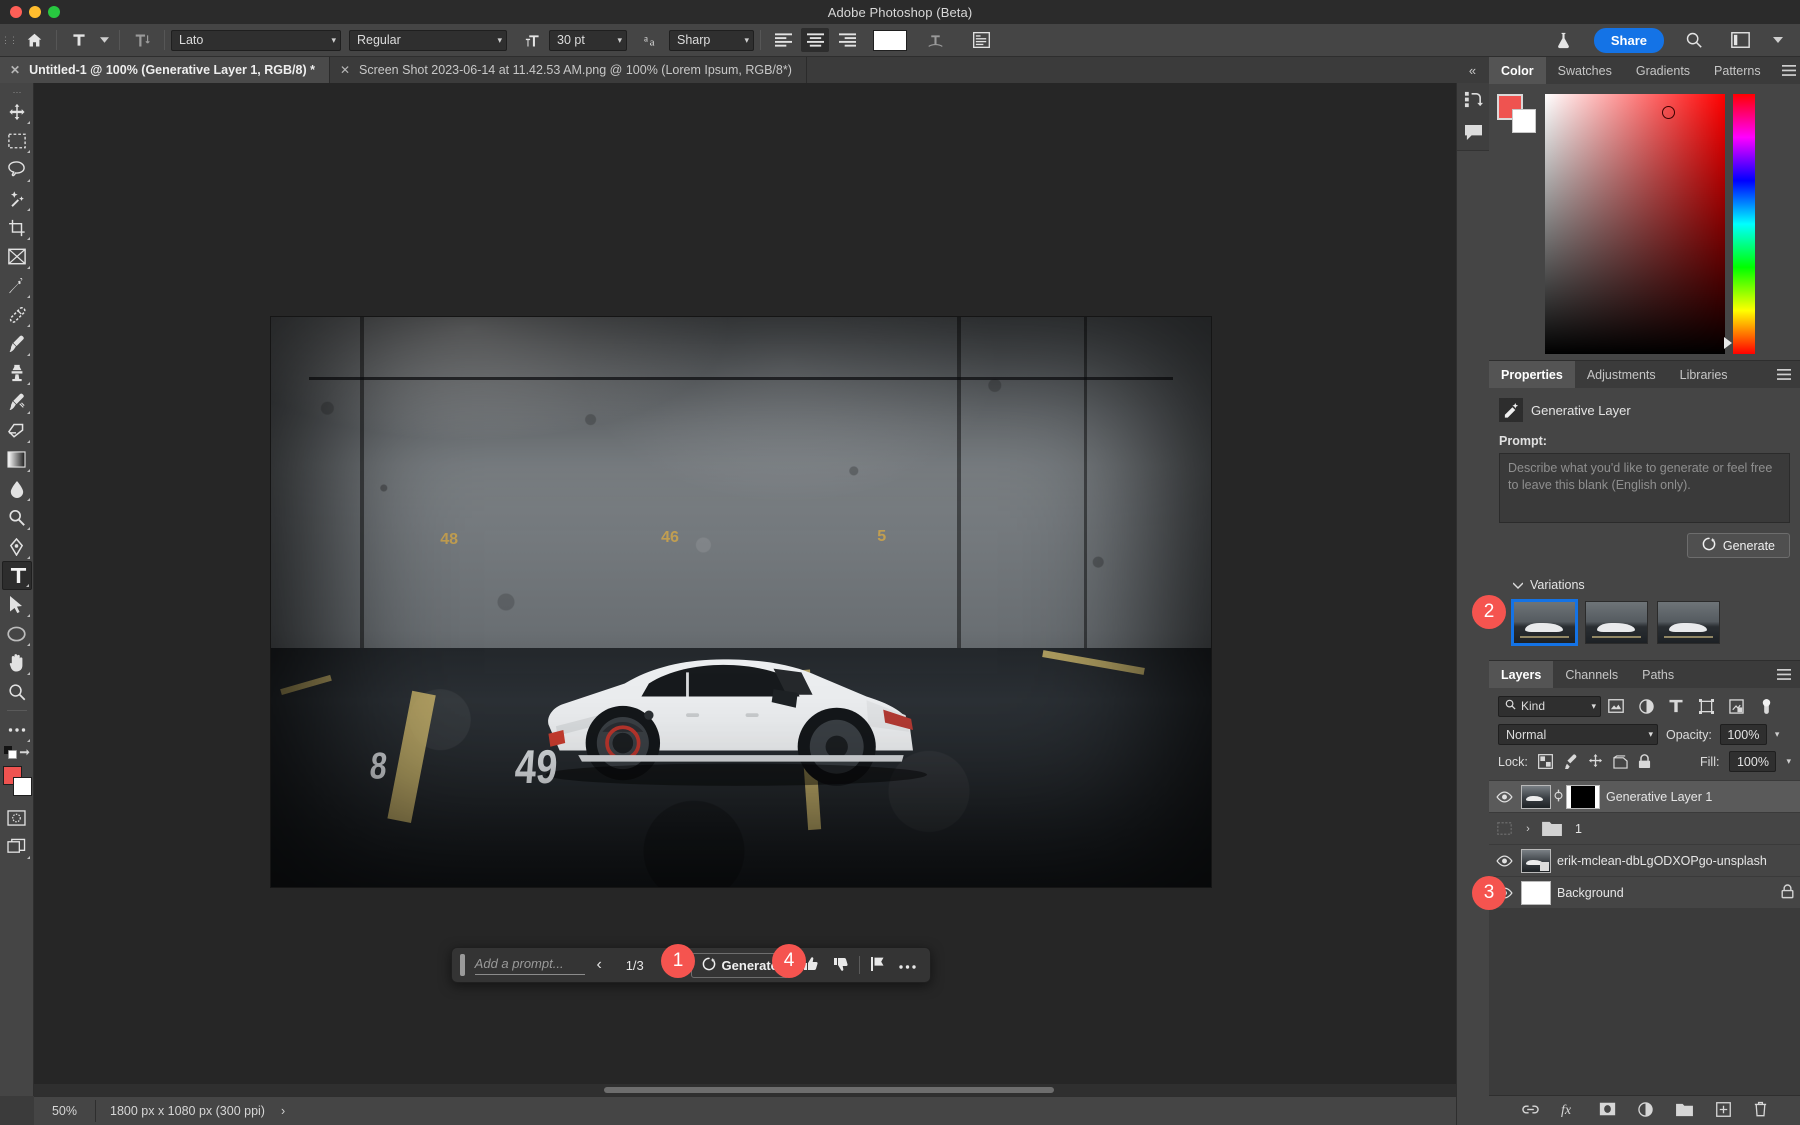 This screenshot has width=1800, height=1125. Describe the element at coordinates (1549, 706) in the screenshot. I see `layer-kind-filter: Kind ▾` at that location.